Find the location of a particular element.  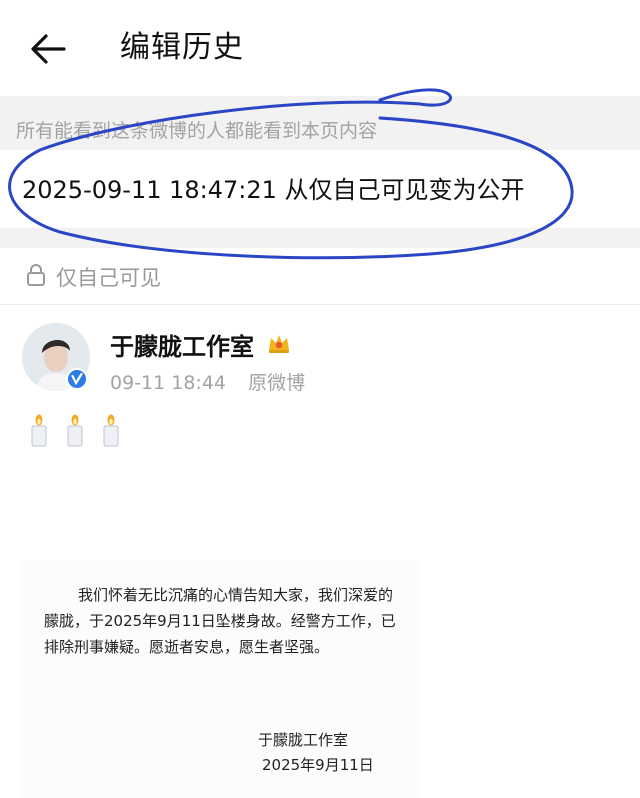

history-entry-text: 2025-09-11 18:47:21 从仅自己可见变为公开 is located at coordinates (273, 190).